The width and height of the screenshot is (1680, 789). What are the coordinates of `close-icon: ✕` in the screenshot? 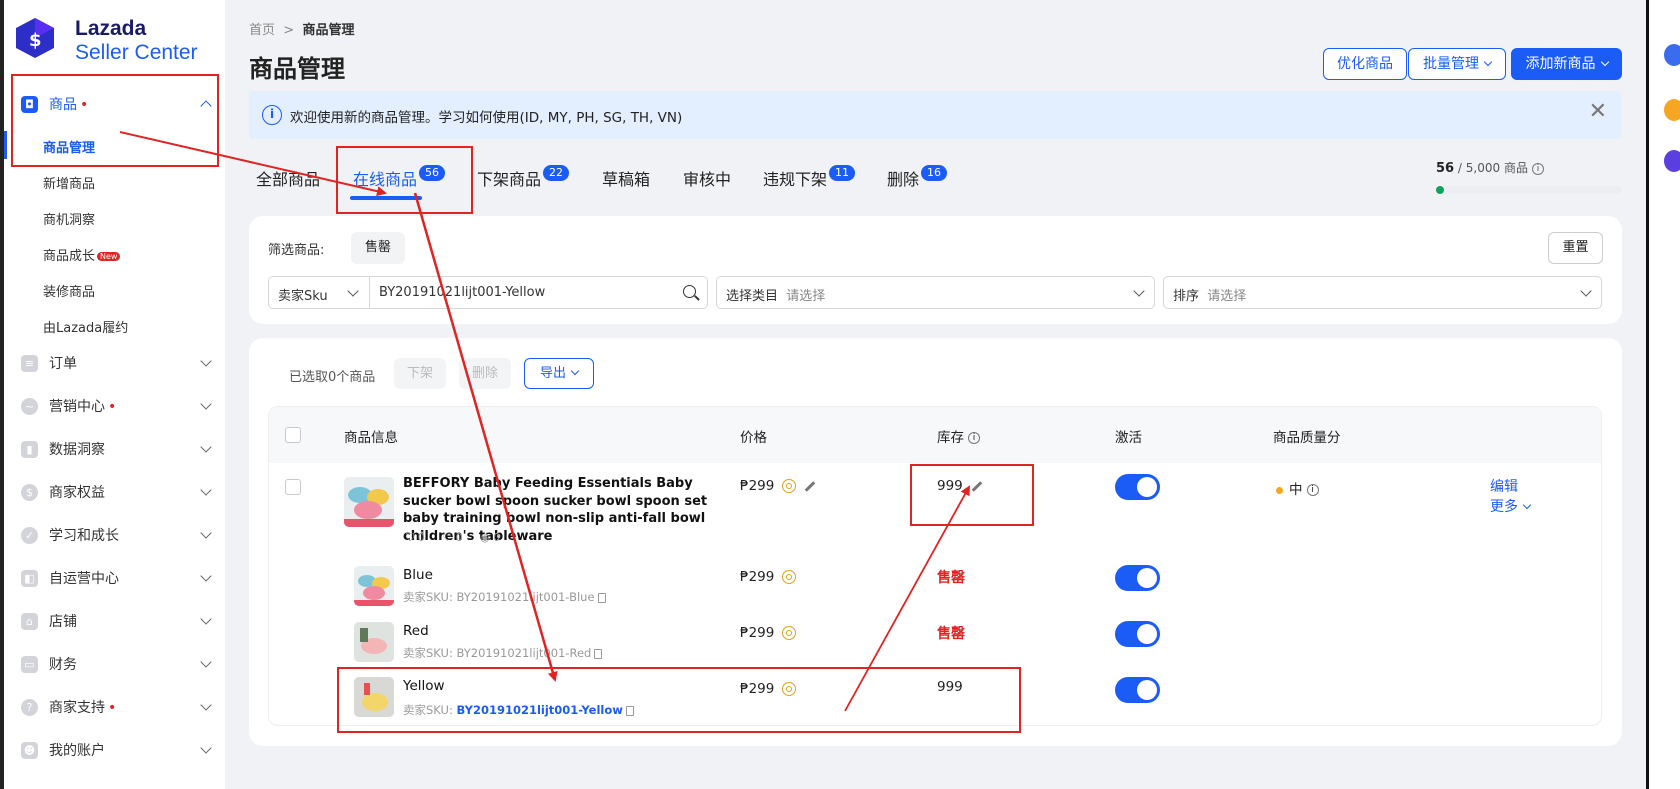 It's located at (1598, 111).